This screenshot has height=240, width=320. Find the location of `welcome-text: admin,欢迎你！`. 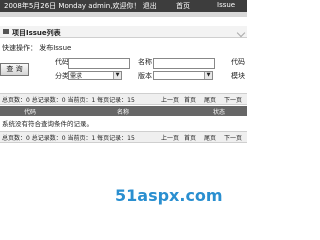

welcome-text: admin,欢迎你！ is located at coordinates (114, 6).